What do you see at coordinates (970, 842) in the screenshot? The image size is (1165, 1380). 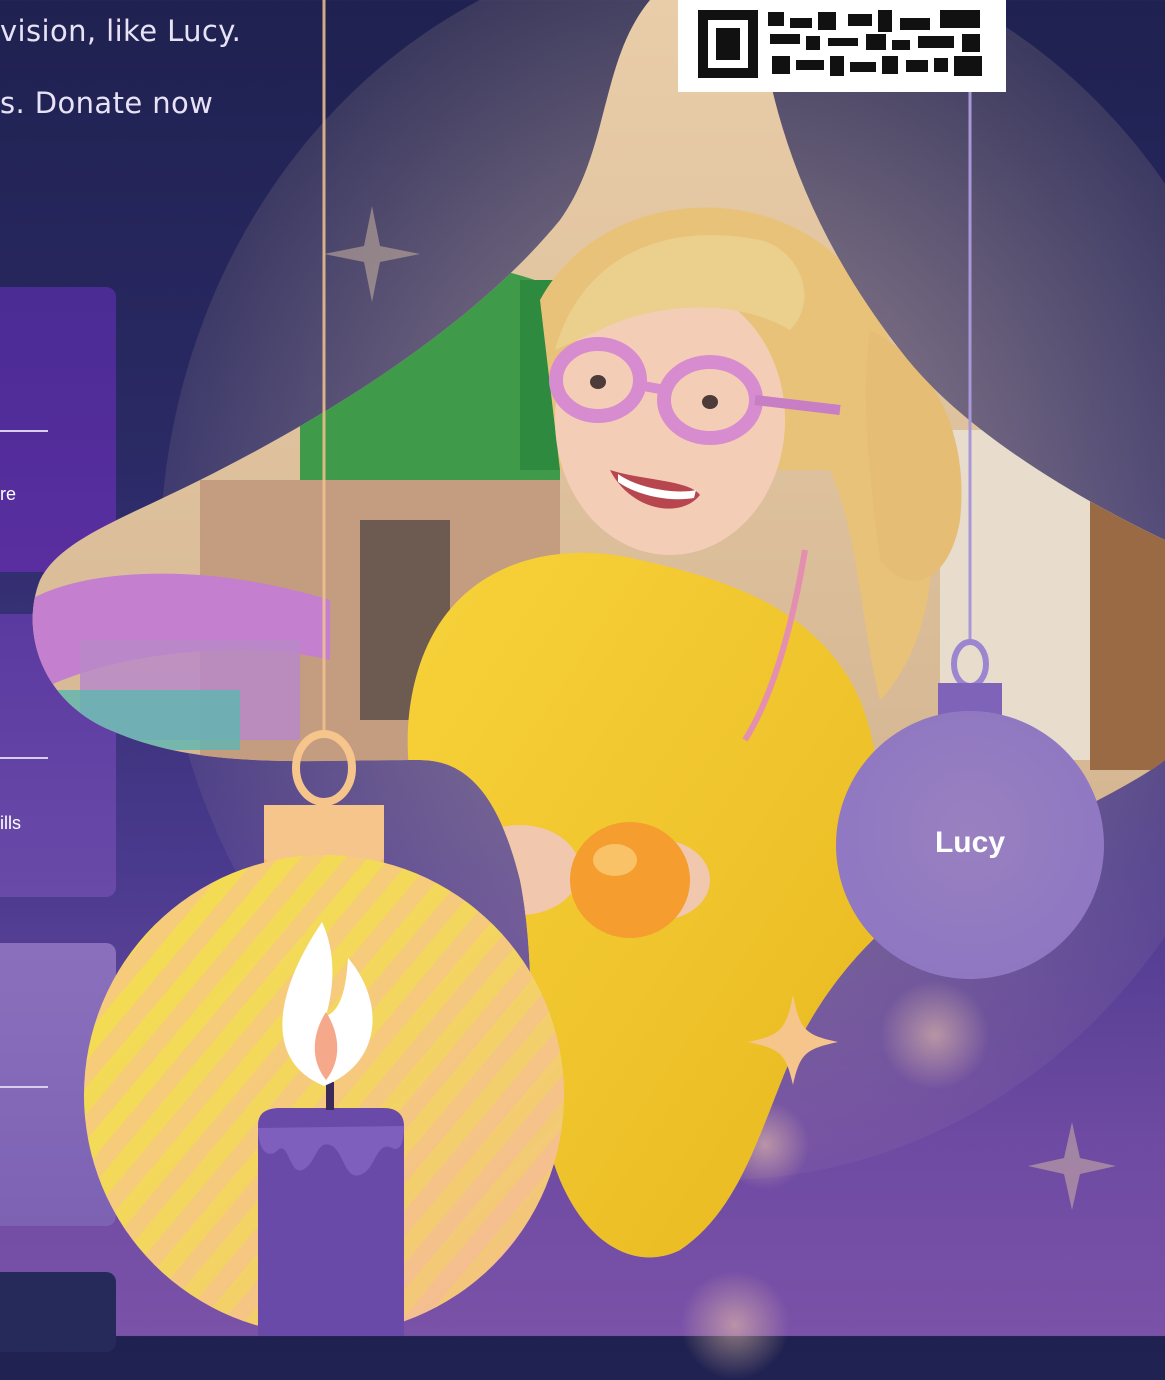 I see `ornament-name-label: Lucy` at bounding box center [970, 842].